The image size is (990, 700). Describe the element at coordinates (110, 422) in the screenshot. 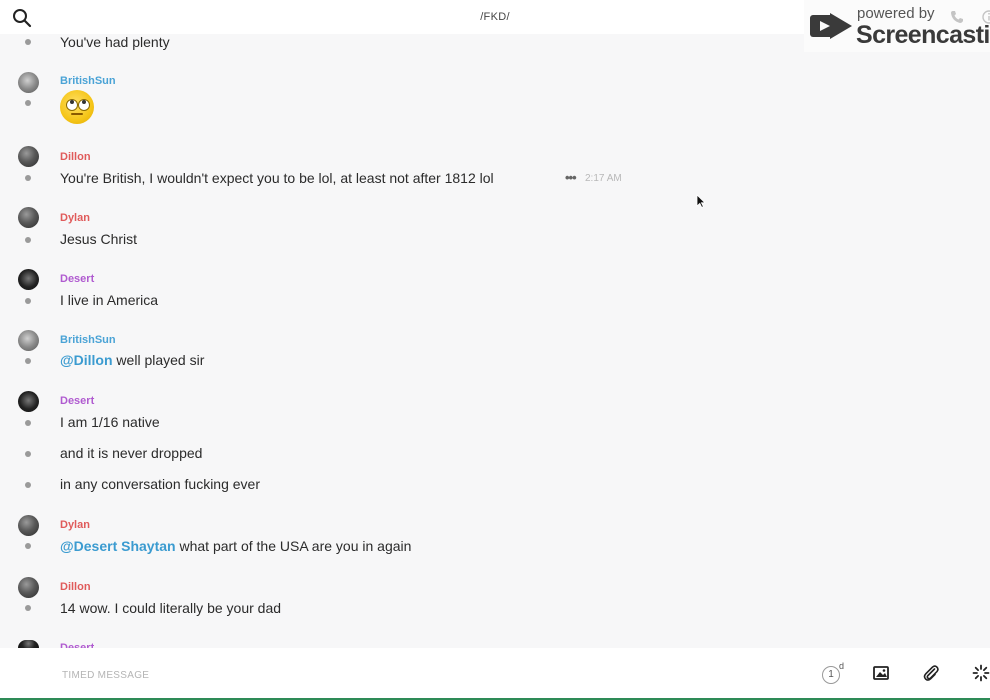

I see `message-text: I am 1/16 native` at that location.